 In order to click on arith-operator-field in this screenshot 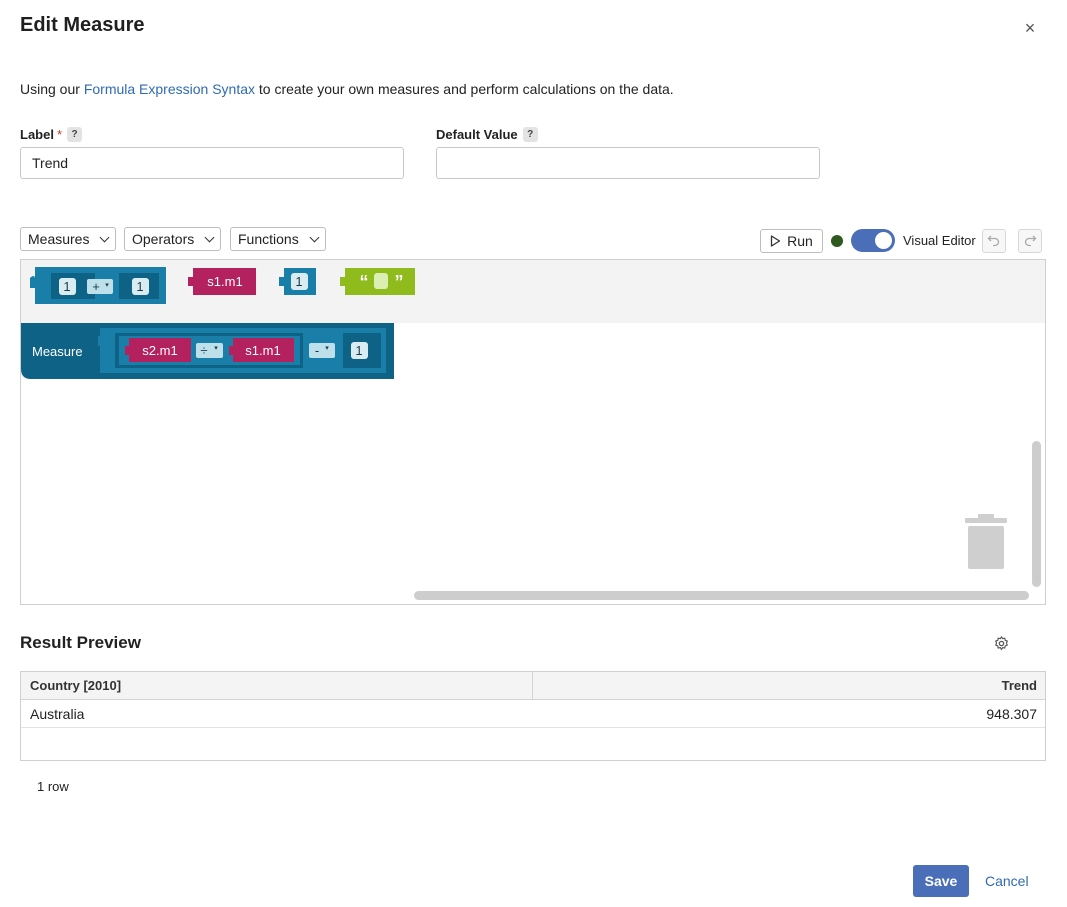, I will do `click(100, 286)`.